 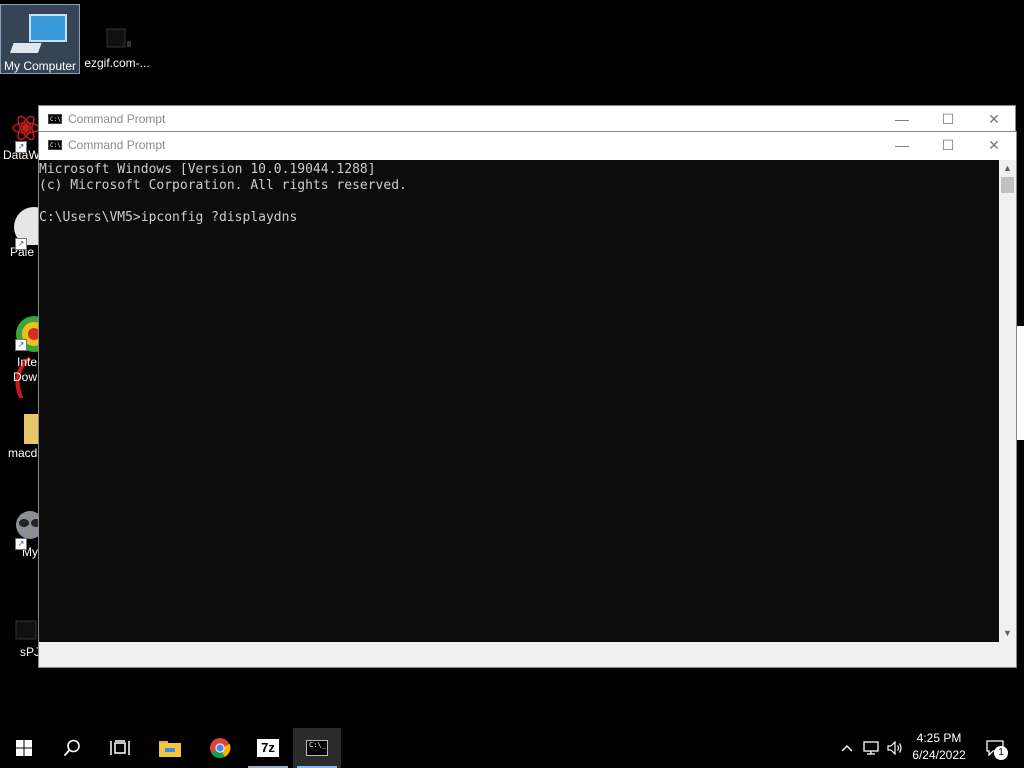 I want to click on file-explorer-icon, so click(x=170, y=749).